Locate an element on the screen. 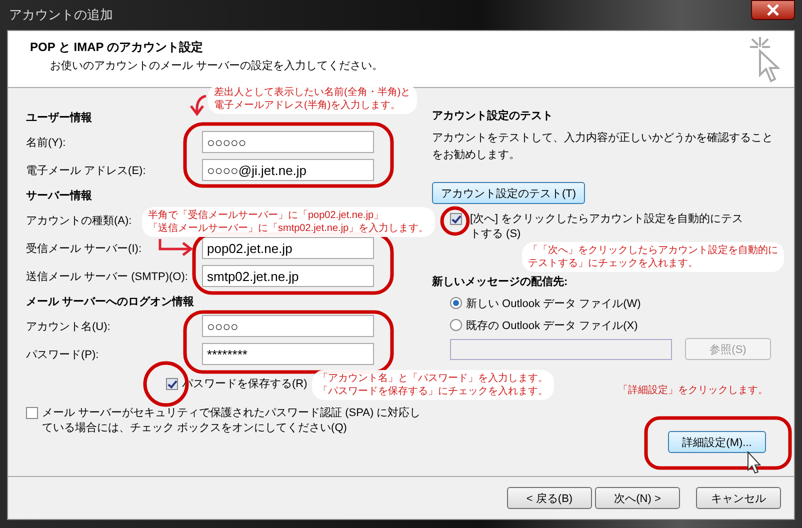  highlight-ring is located at coordinates (455, 221).